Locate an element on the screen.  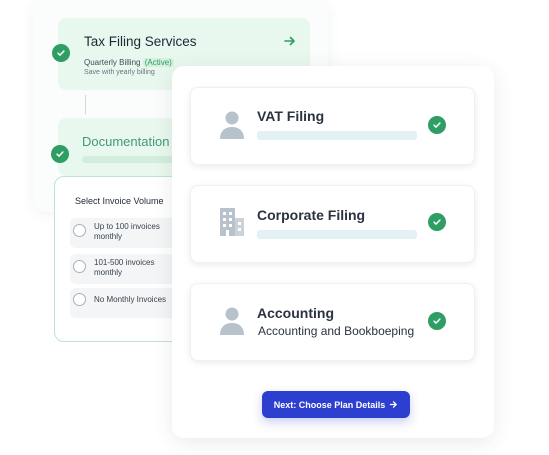
service-title: Corporate Filing is located at coordinates (311, 215).